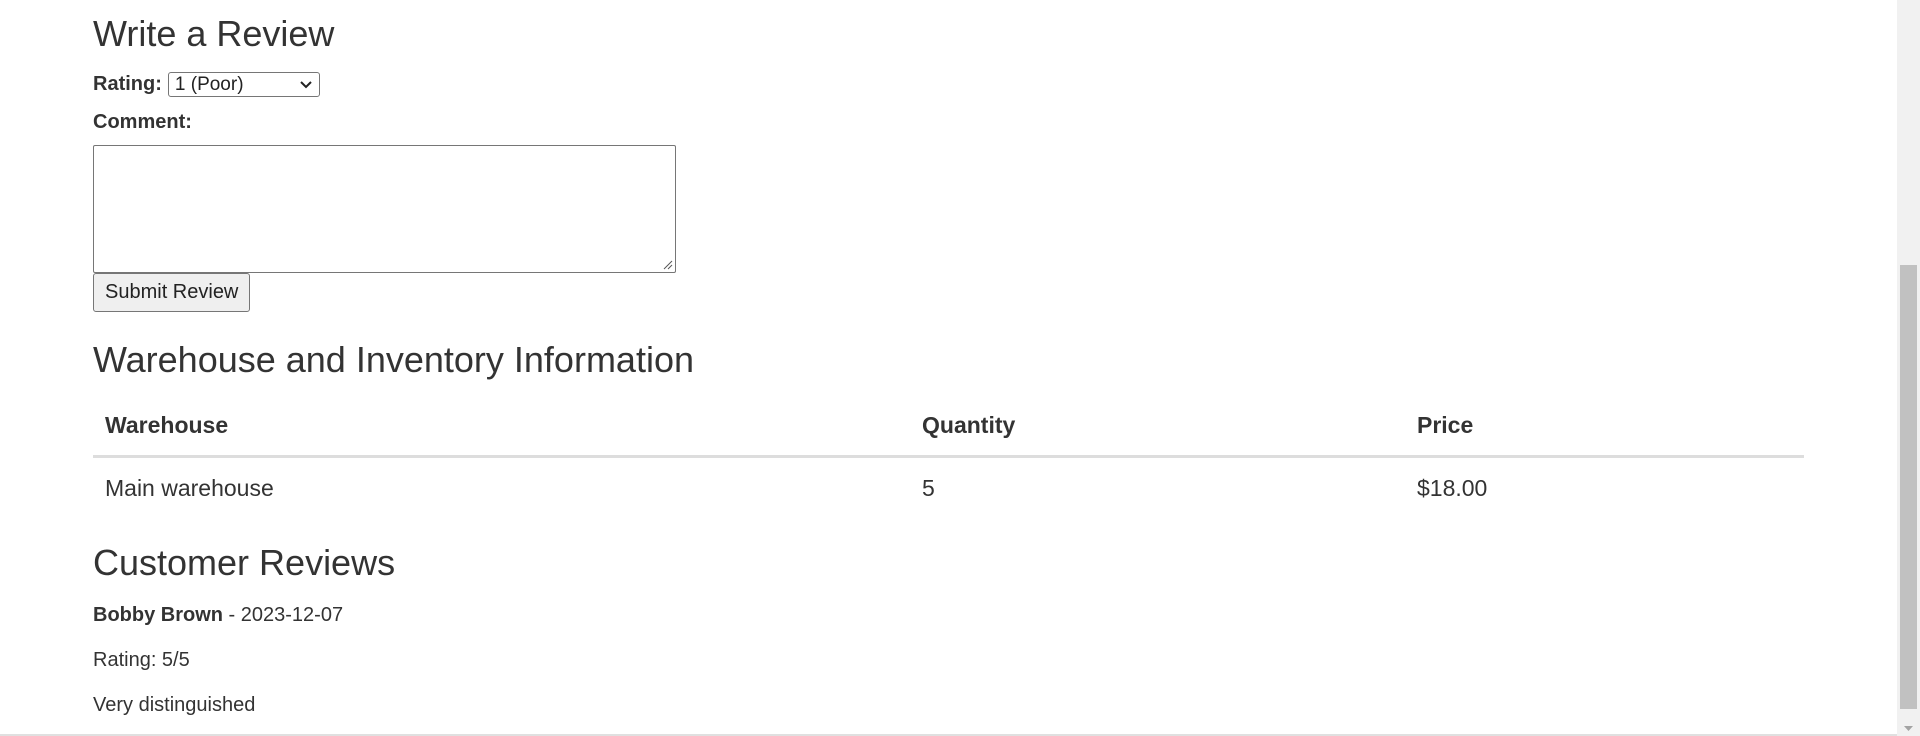 The height and width of the screenshot is (736, 1920). I want to click on vertical-scrollbar, so click(1908, 368).